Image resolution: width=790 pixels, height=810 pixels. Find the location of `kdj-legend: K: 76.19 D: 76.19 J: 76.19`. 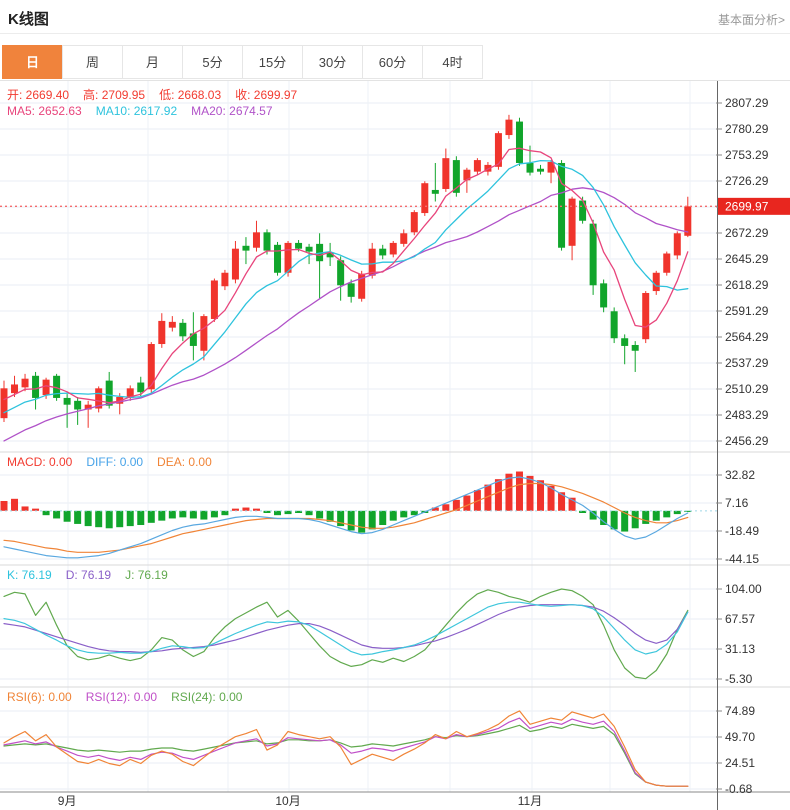

kdj-legend: K: 76.19 D: 76.19 J: 76.19 is located at coordinates (94, 575).